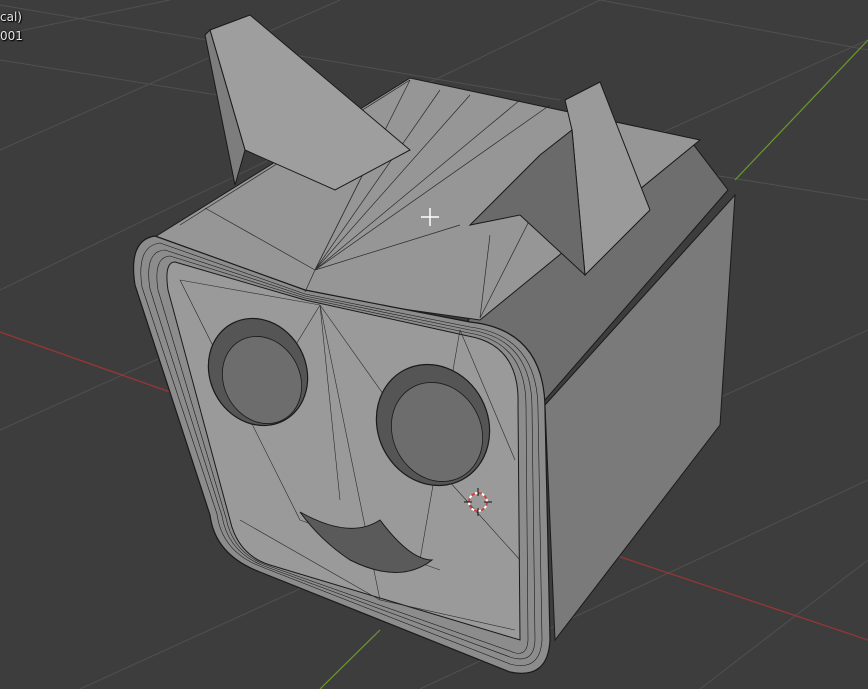 The height and width of the screenshot is (689, 868). What do you see at coordinates (11, 36) in the screenshot?
I see `viewport-frame-label: 001` at bounding box center [11, 36].